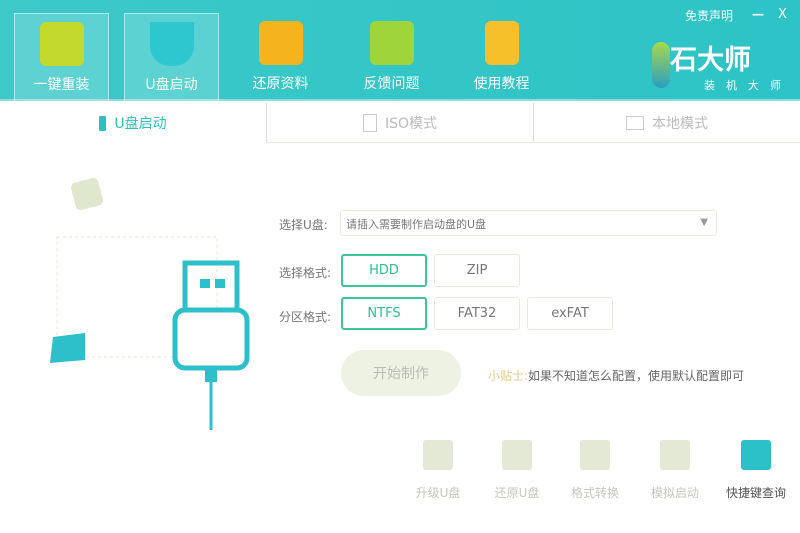 Image resolution: width=800 pixels, height=533 pixels. Describe the element at coordinates (675, 455) in the screenshot. I see `simulate-icon` at that location.